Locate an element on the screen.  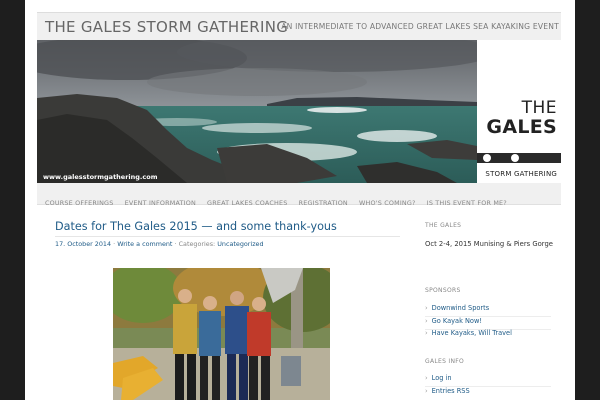
widget-sponsors: SPONSORS is located at coordinates (443, 290).